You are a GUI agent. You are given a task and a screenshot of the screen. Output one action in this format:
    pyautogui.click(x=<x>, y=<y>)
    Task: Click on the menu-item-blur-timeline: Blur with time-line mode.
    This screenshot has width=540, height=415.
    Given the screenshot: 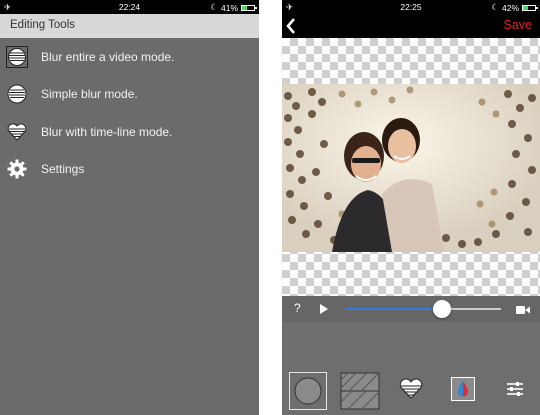 What is the action you would take?
    pyautogui.click(x=129, y=132)
    